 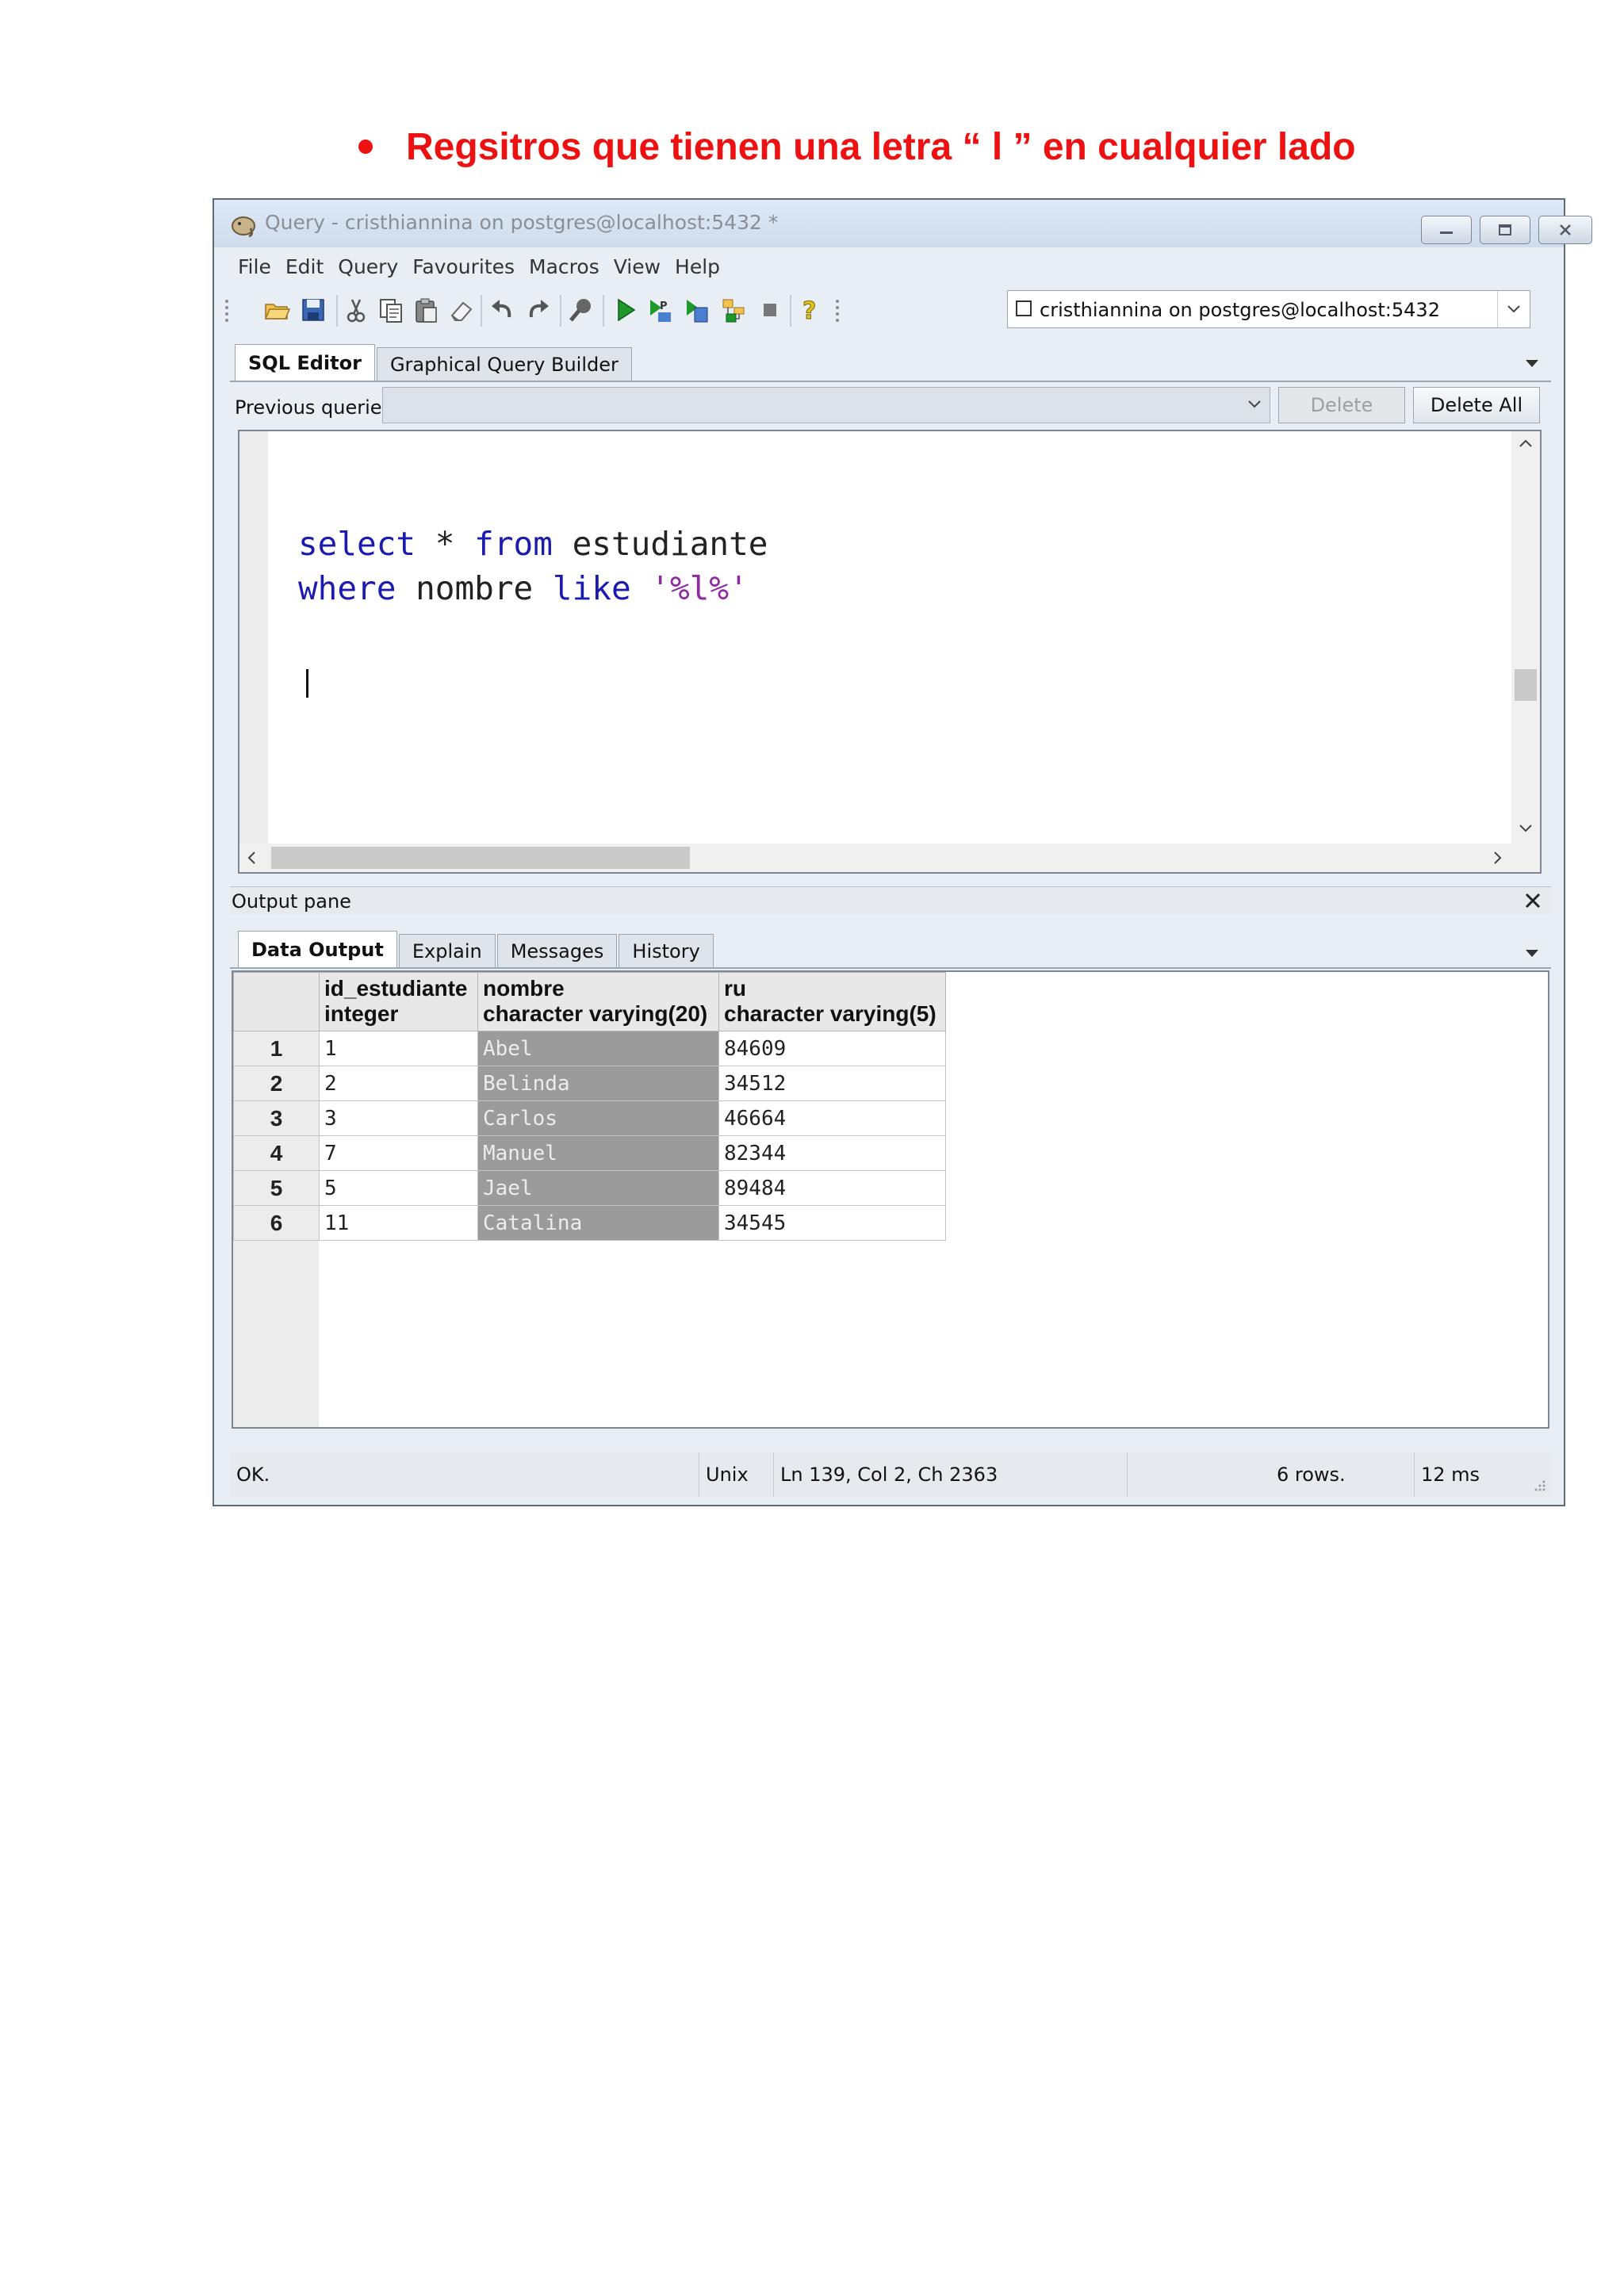 What do you see at coordinates (598, 1049) in the screenshot?
I see `cell-nombre: Abel` at bounding box center [598, 1049].